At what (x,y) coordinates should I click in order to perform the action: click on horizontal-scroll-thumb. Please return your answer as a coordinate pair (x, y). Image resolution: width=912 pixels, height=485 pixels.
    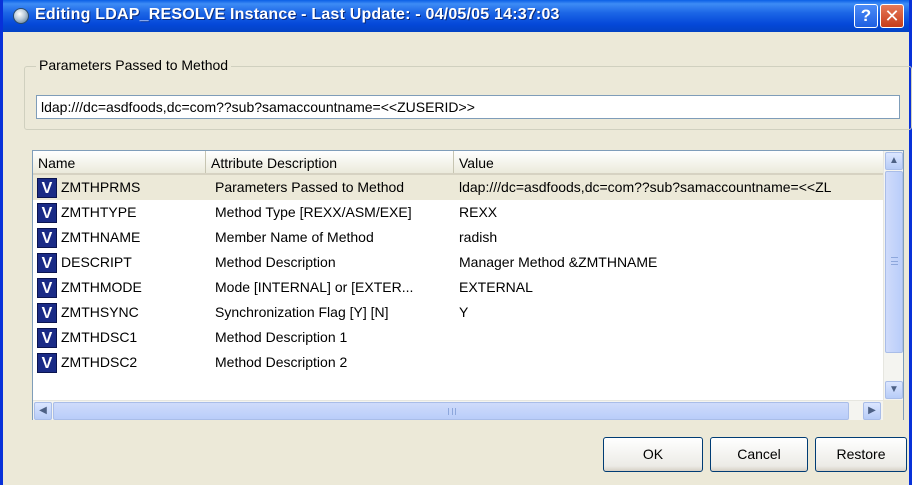
    Looking at the image, I should click on (451, 411).